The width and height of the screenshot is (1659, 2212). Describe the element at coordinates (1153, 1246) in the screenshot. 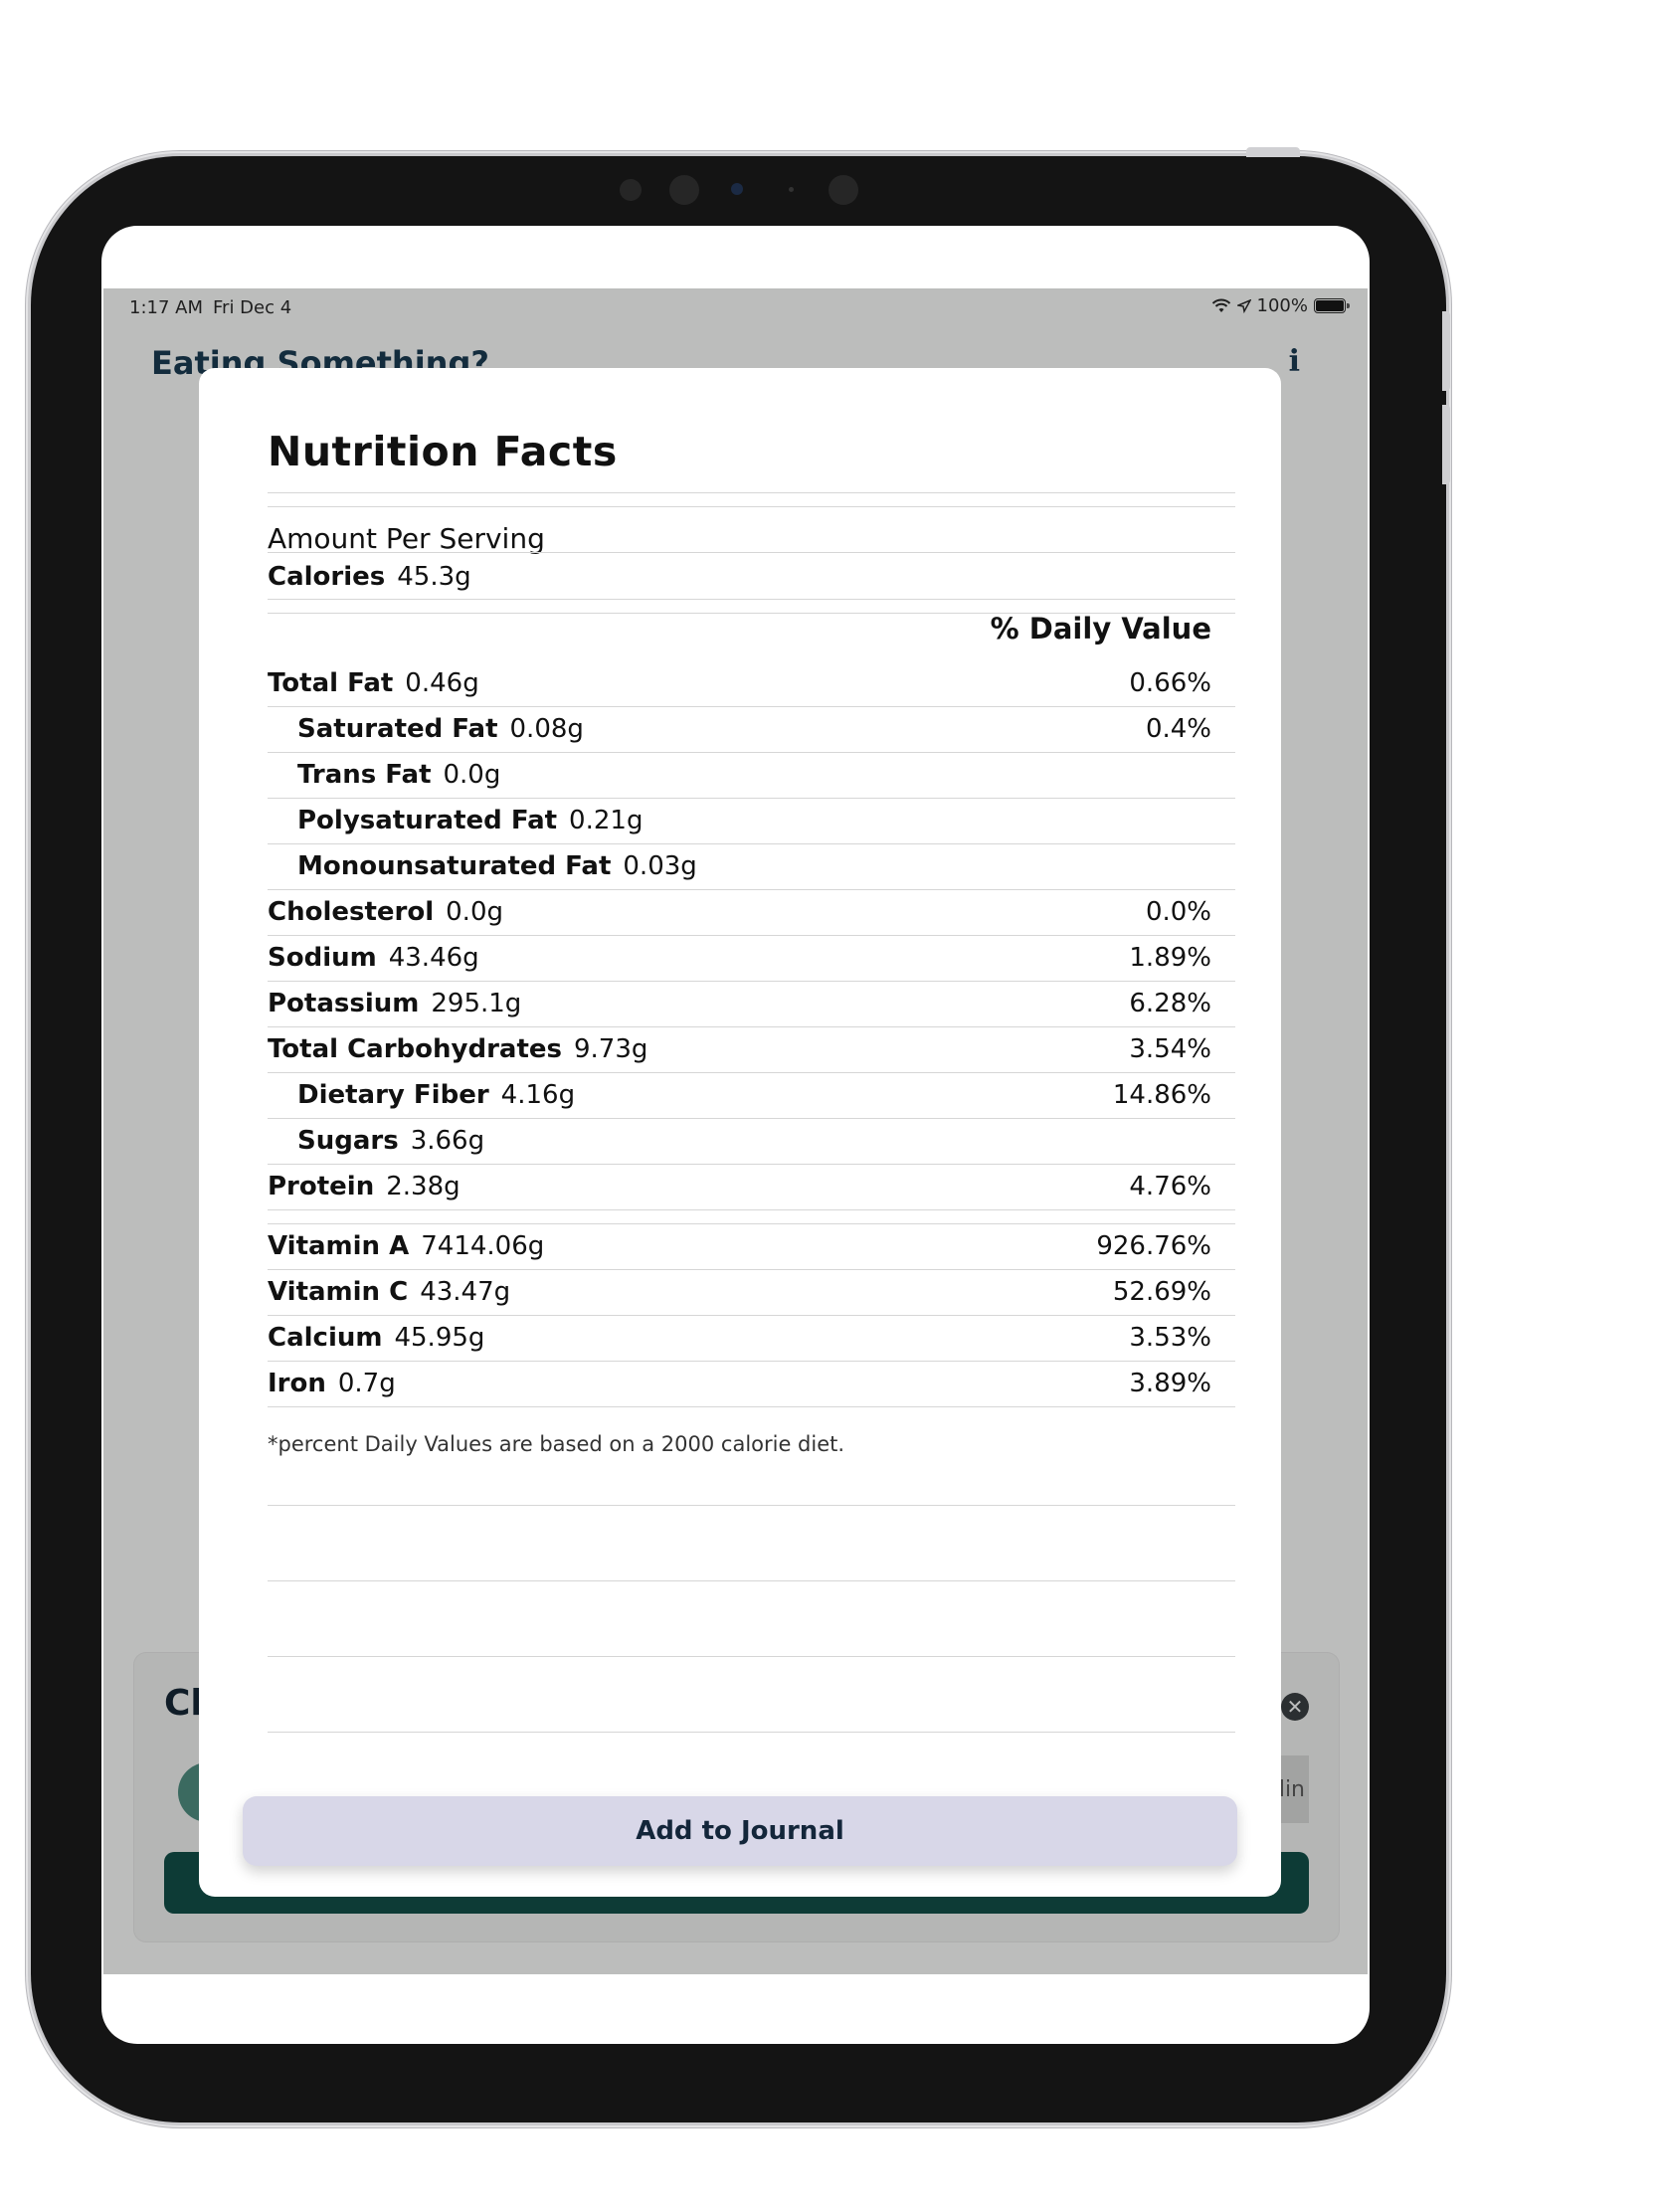

I see `nutrient-percent: 926.76%` at that location.